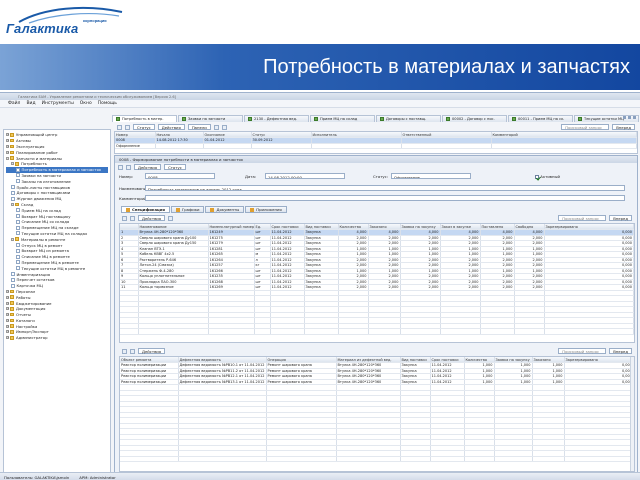  What do you see at coordinates (57, 169) in the screenshot?
I see `tree-node: Потребность в материалах и запчастях` at bounding box center [57, 169].